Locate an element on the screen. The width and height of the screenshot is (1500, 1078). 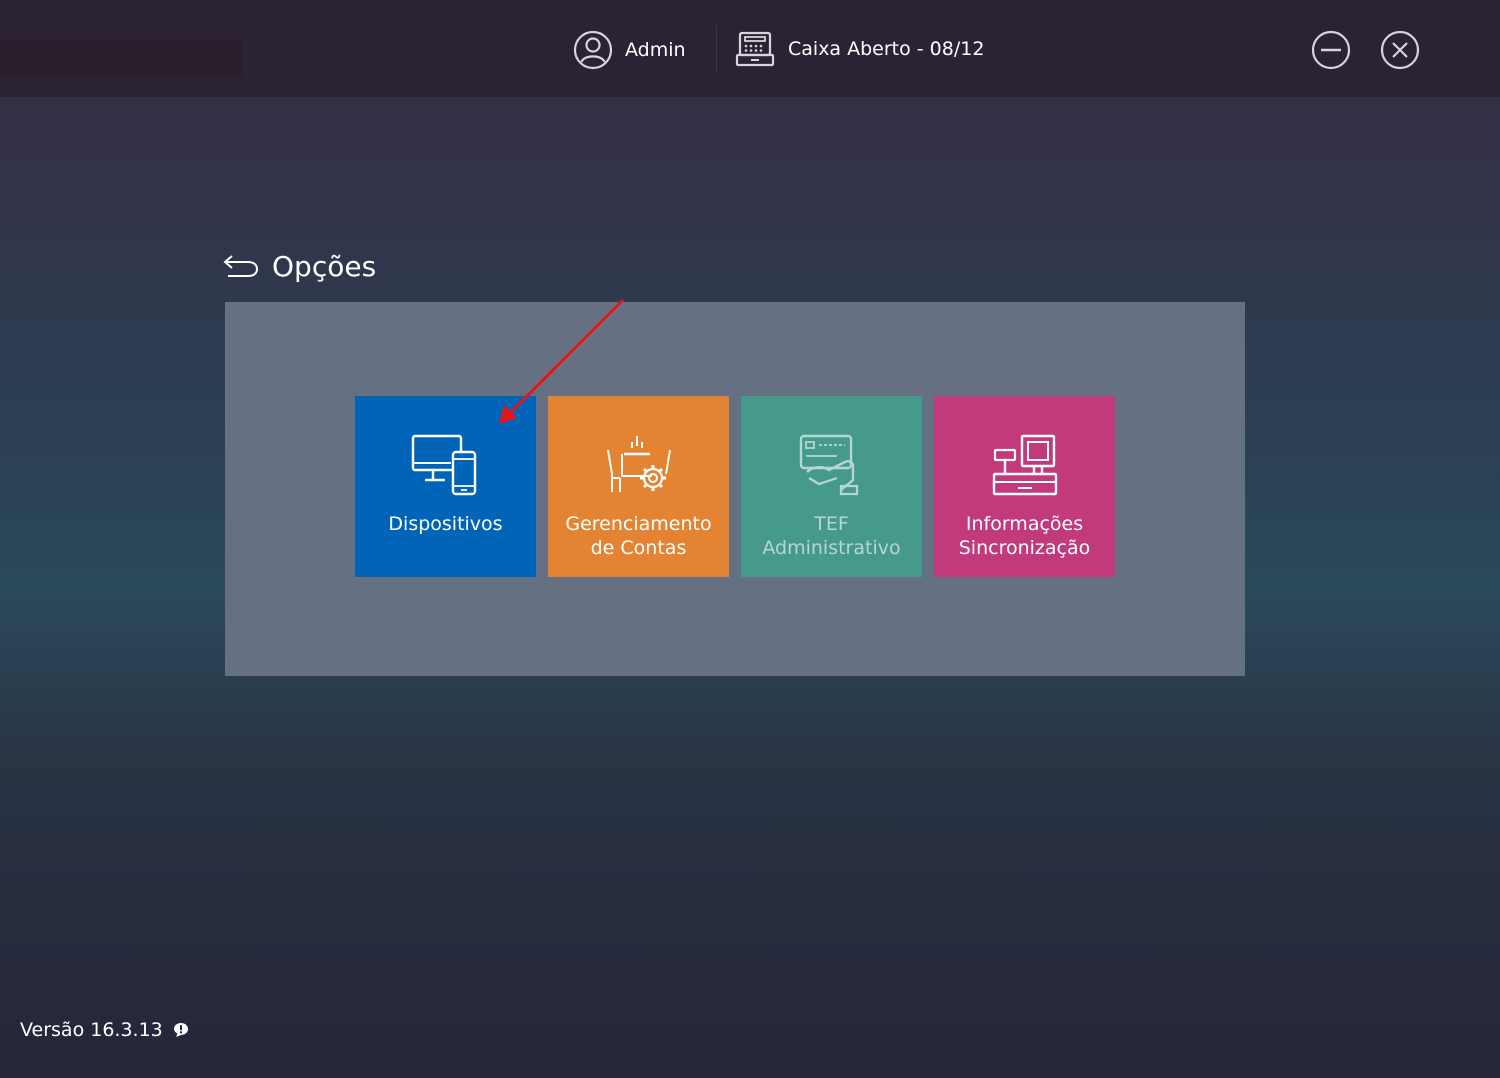
user-name: Admin is located at coordinates (655, 50).